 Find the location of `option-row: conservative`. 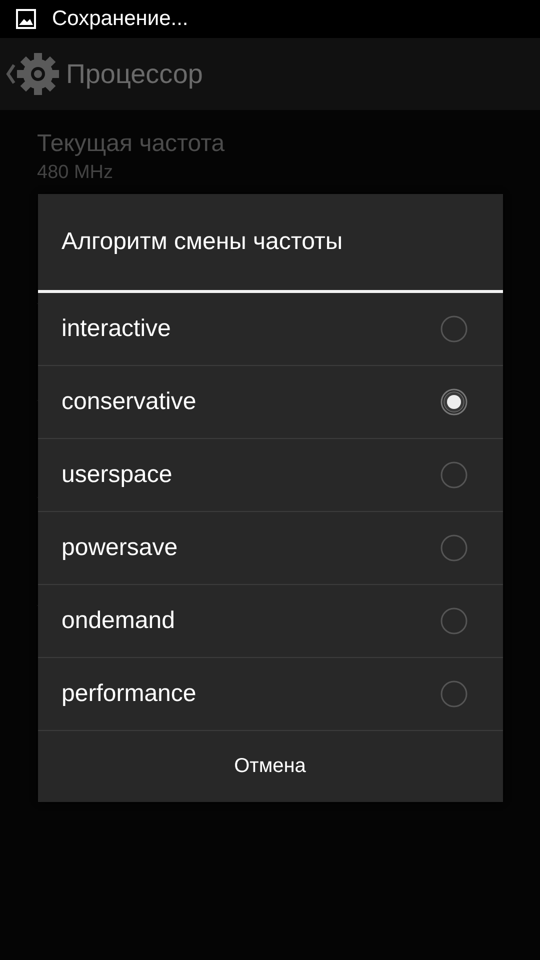

option-row: conservative is located at coordinates (270, 402).